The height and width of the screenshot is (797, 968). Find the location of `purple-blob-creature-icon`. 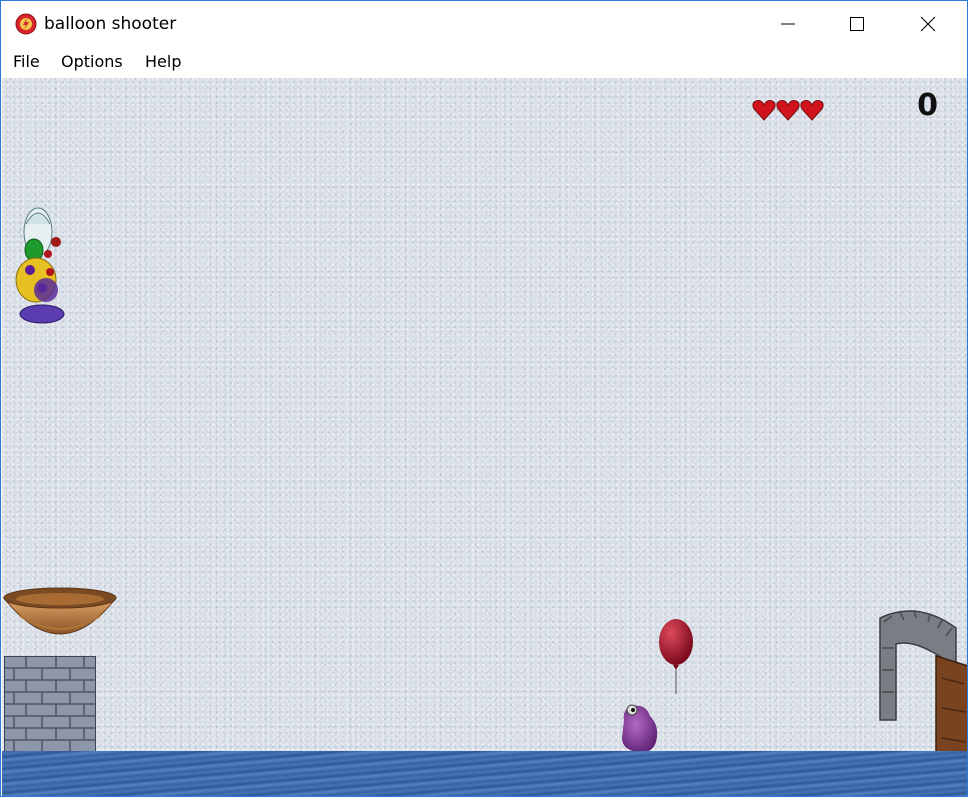

purple-blob-creature-icon is located at coordinates (640, 728).